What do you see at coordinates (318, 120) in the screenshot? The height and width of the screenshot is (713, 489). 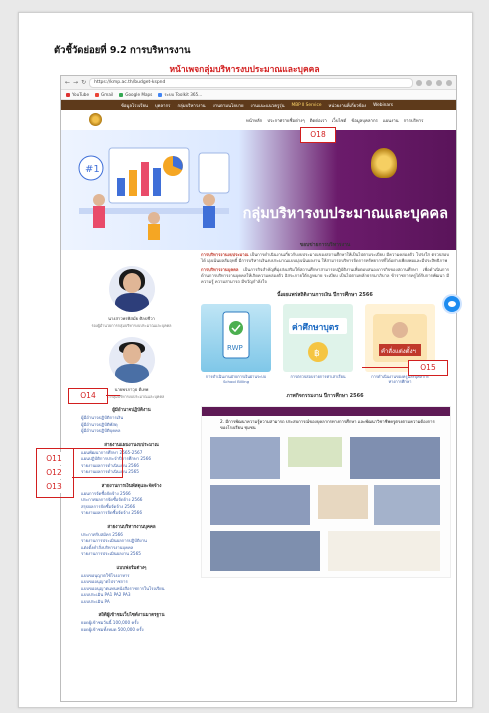 I see `subnav-item: ติดต่อเรา` at bounding box center [318, 120].